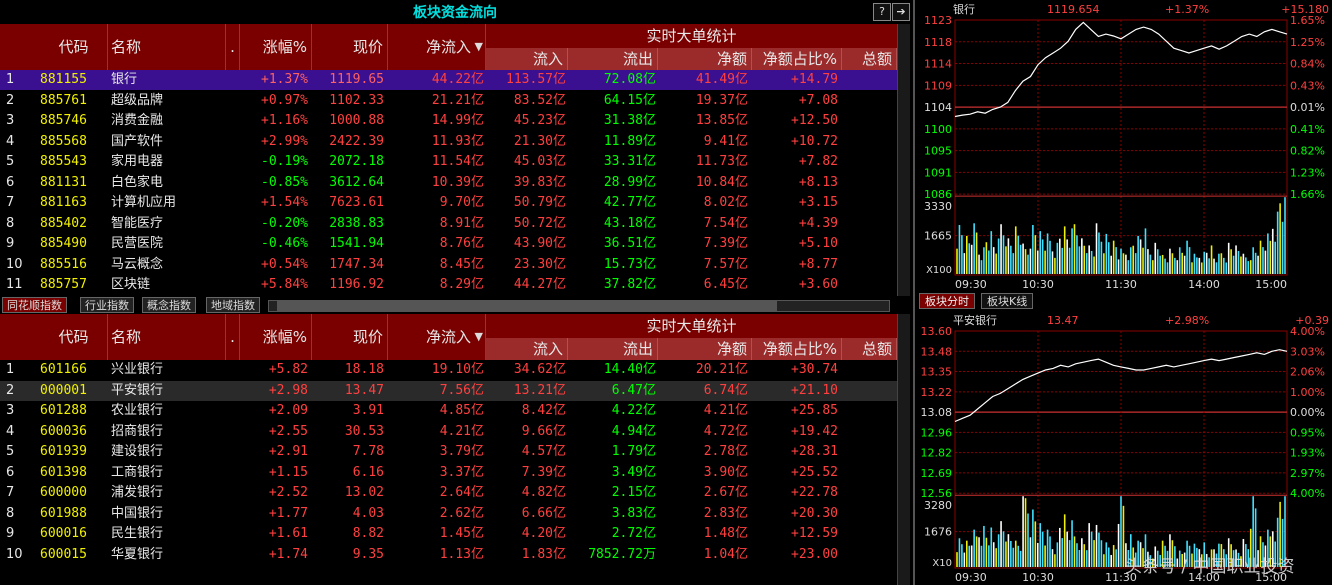 This screenshot has width=1332, height=585. What do you see at coordinates (169, 305) in the screenshot?
I see `tab-concept-index: 概念指数` at bounding box center [169, 305].